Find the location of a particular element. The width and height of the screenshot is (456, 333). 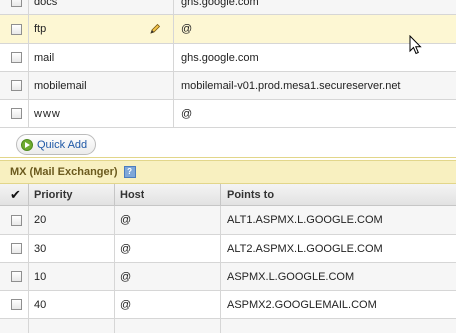

table-row is located at coordinates (228, 326).